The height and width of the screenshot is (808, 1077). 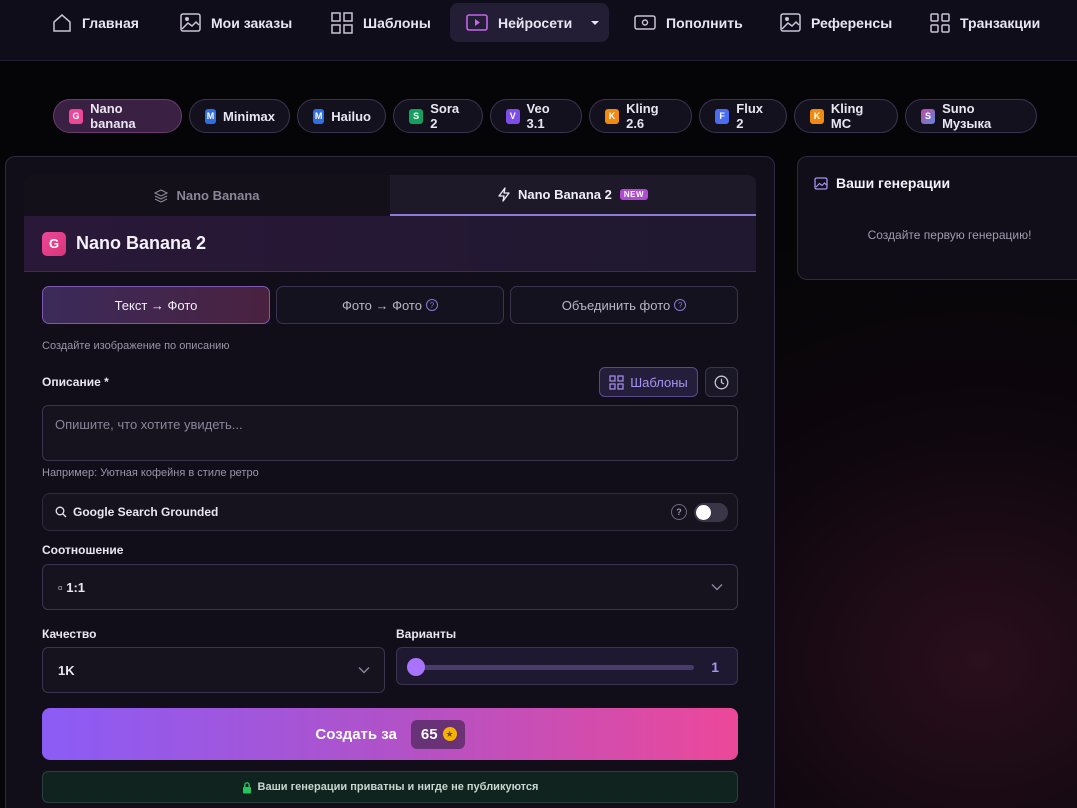 I want to click on model-version-tabs: Nano Banana Nano Banana 2 NEW, so click(x=390, y=195).